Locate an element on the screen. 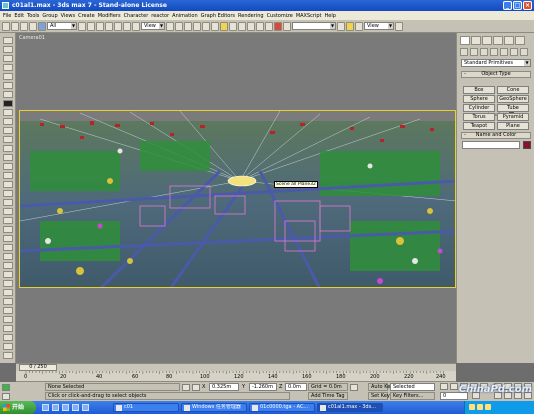  schematic-view-icon is located at coordinates (269, 26).